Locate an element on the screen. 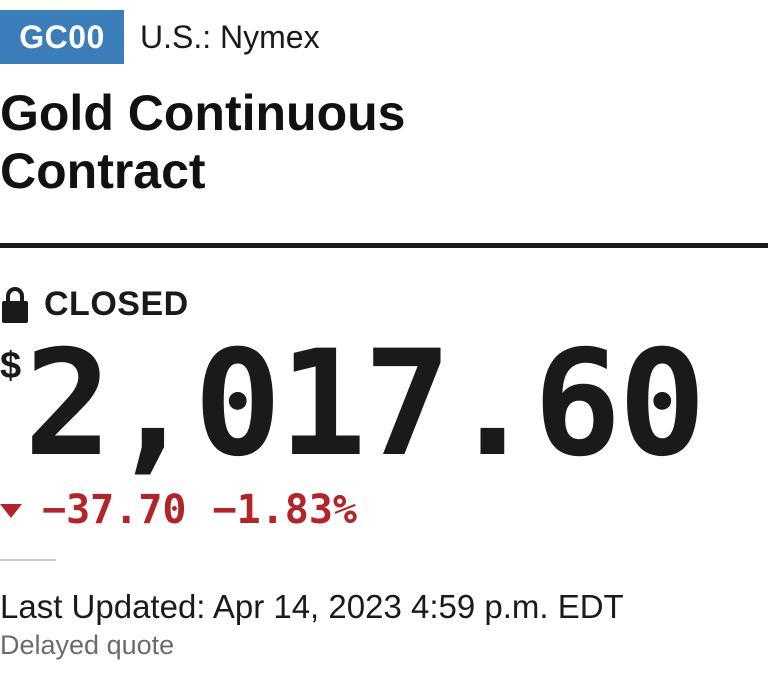 The width and height of the screenshot is (768, 682). delayed-quote-note: Delayed quote is located at coordinates (87, 645).